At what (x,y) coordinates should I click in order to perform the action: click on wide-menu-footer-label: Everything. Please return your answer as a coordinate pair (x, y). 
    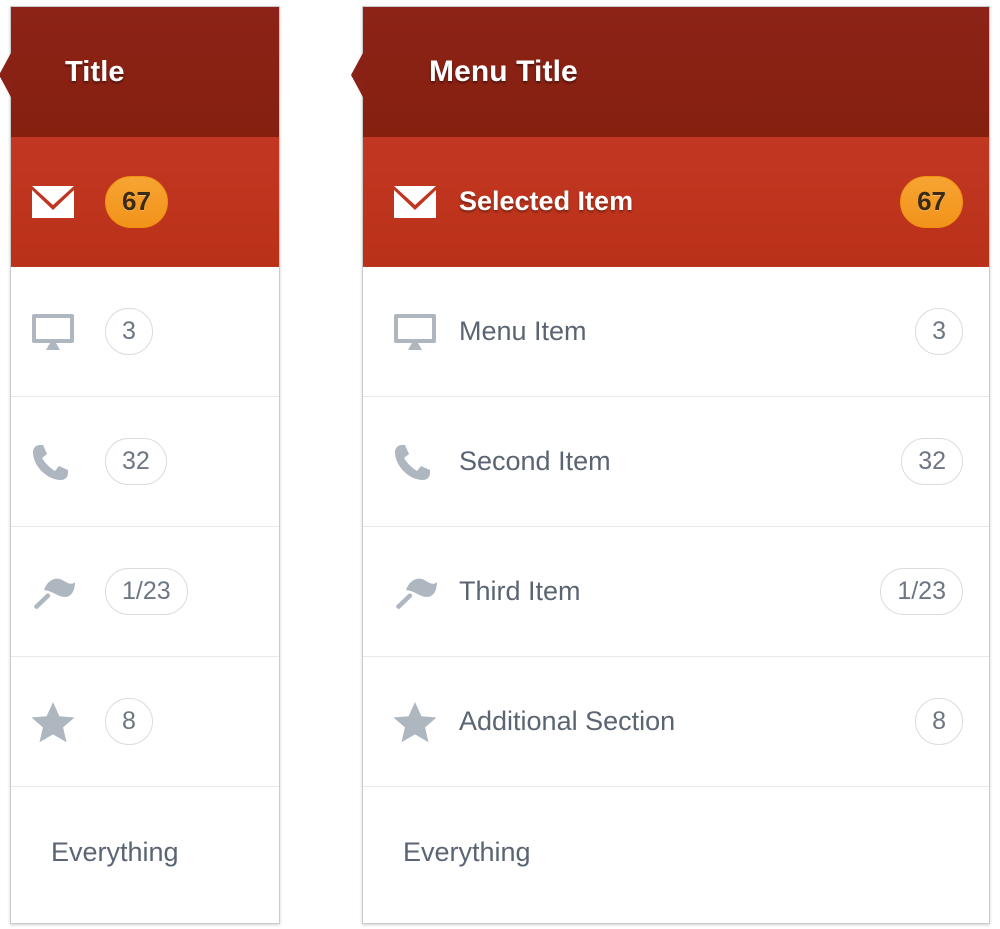
    Looking at the image, I should click on (467, 851).